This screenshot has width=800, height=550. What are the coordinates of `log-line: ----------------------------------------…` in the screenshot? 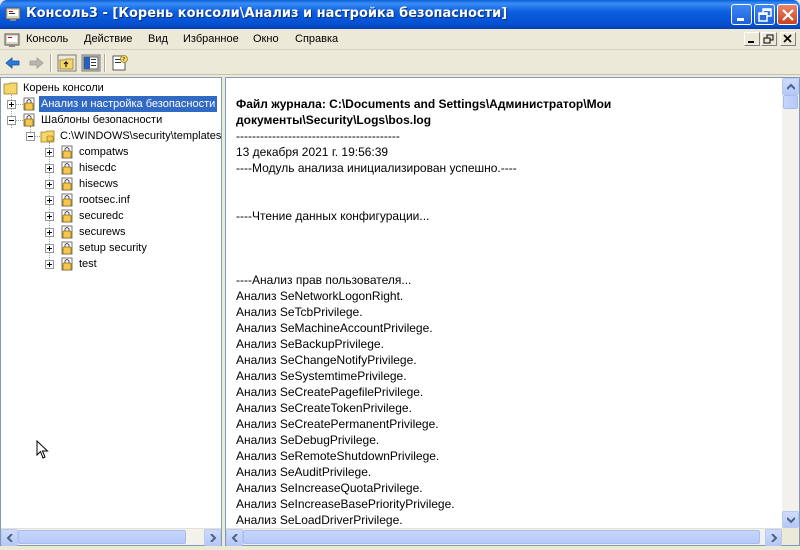 It's located at (318, 136).